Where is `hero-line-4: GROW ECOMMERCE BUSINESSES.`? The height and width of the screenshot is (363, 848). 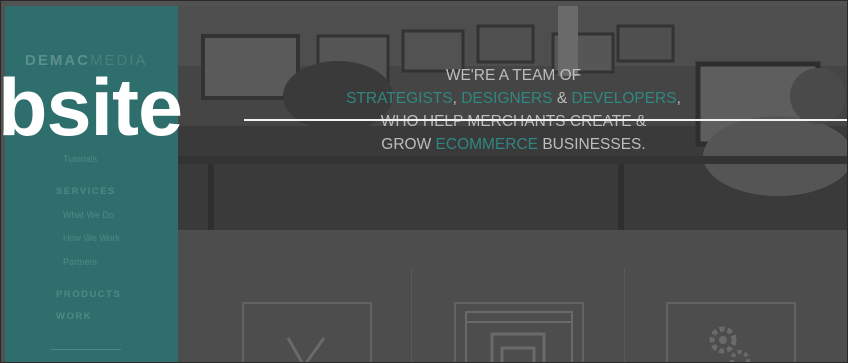
hero-line-4: GROW ECOMMERCE BUSINESSES. is located at coordinates (513, 144).